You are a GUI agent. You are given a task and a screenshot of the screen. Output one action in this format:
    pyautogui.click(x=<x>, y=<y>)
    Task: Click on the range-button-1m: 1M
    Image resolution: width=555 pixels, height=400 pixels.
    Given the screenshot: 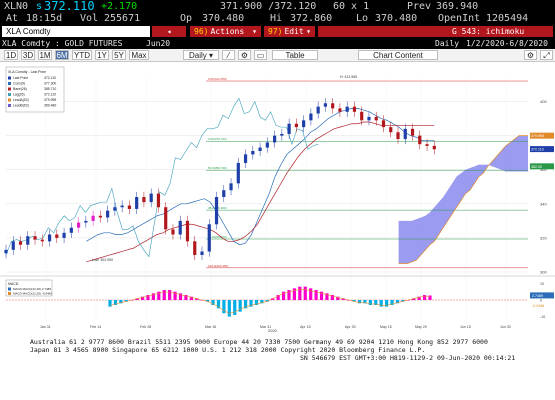 What is the action you would take?
    pyautogui.click(x=45, y=55)
    